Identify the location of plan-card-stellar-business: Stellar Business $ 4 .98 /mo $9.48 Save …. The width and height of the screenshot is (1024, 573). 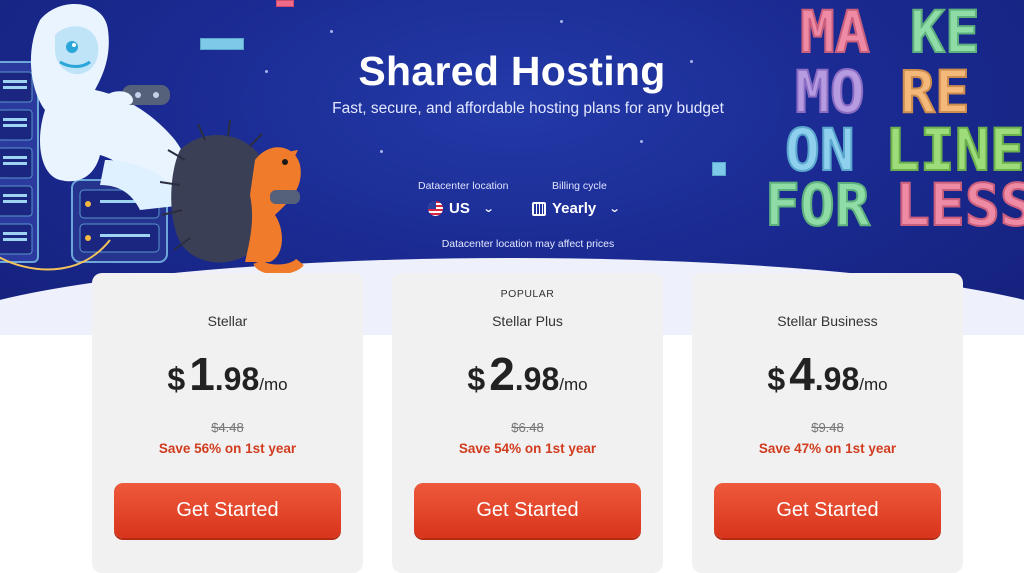
(827, 423).